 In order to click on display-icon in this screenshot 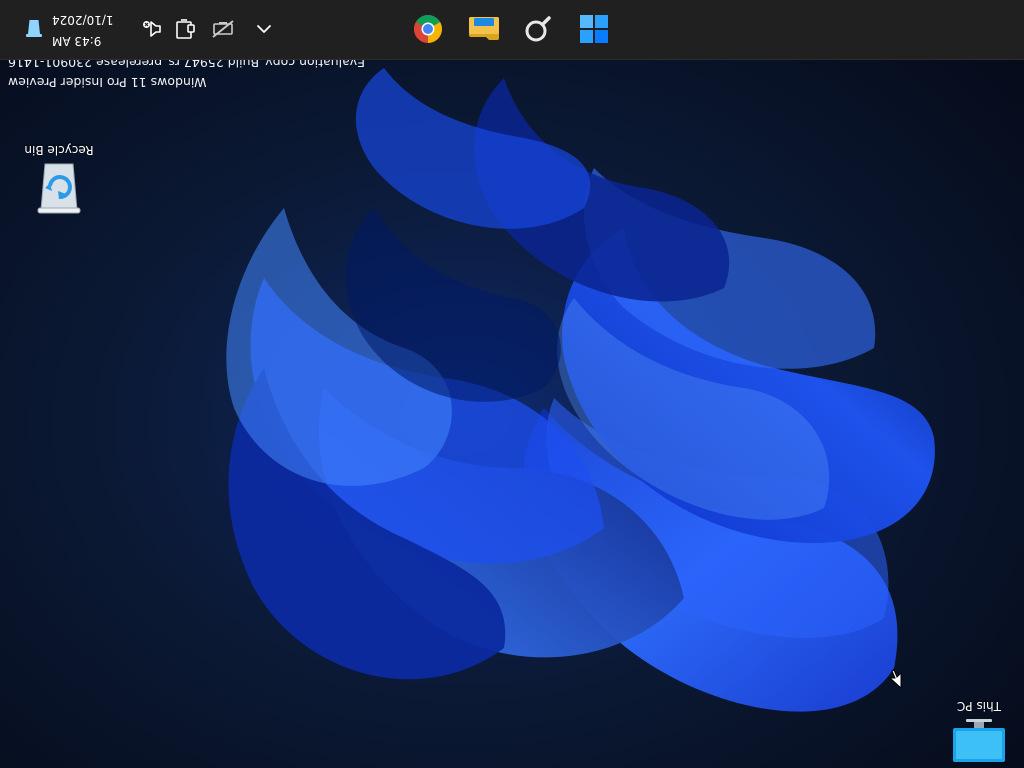, I will do `click(185, 29)`.